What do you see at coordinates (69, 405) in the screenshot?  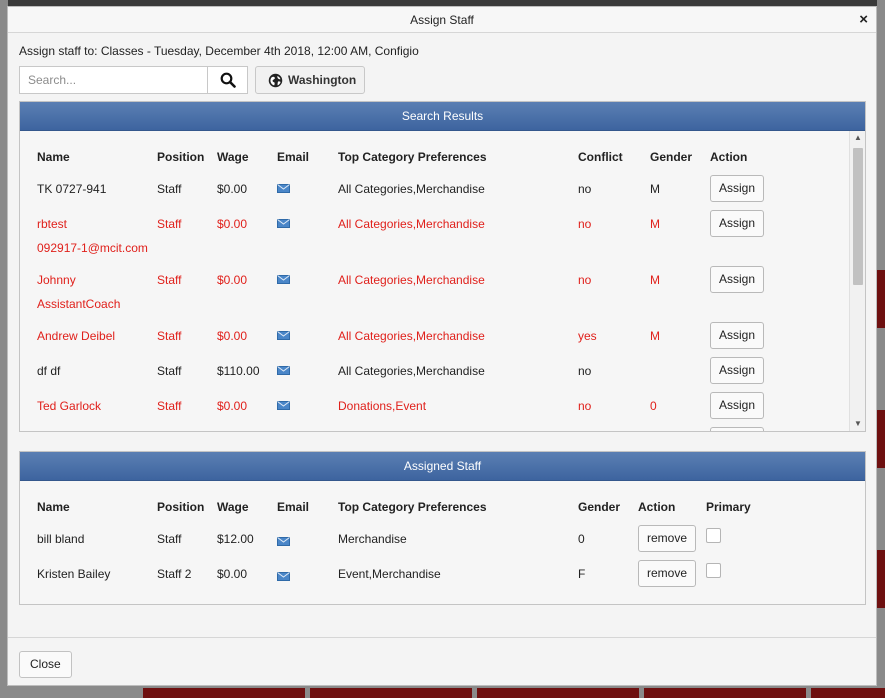 I see `staff-name: Ted Garlock` at bounding box center [69, 405].